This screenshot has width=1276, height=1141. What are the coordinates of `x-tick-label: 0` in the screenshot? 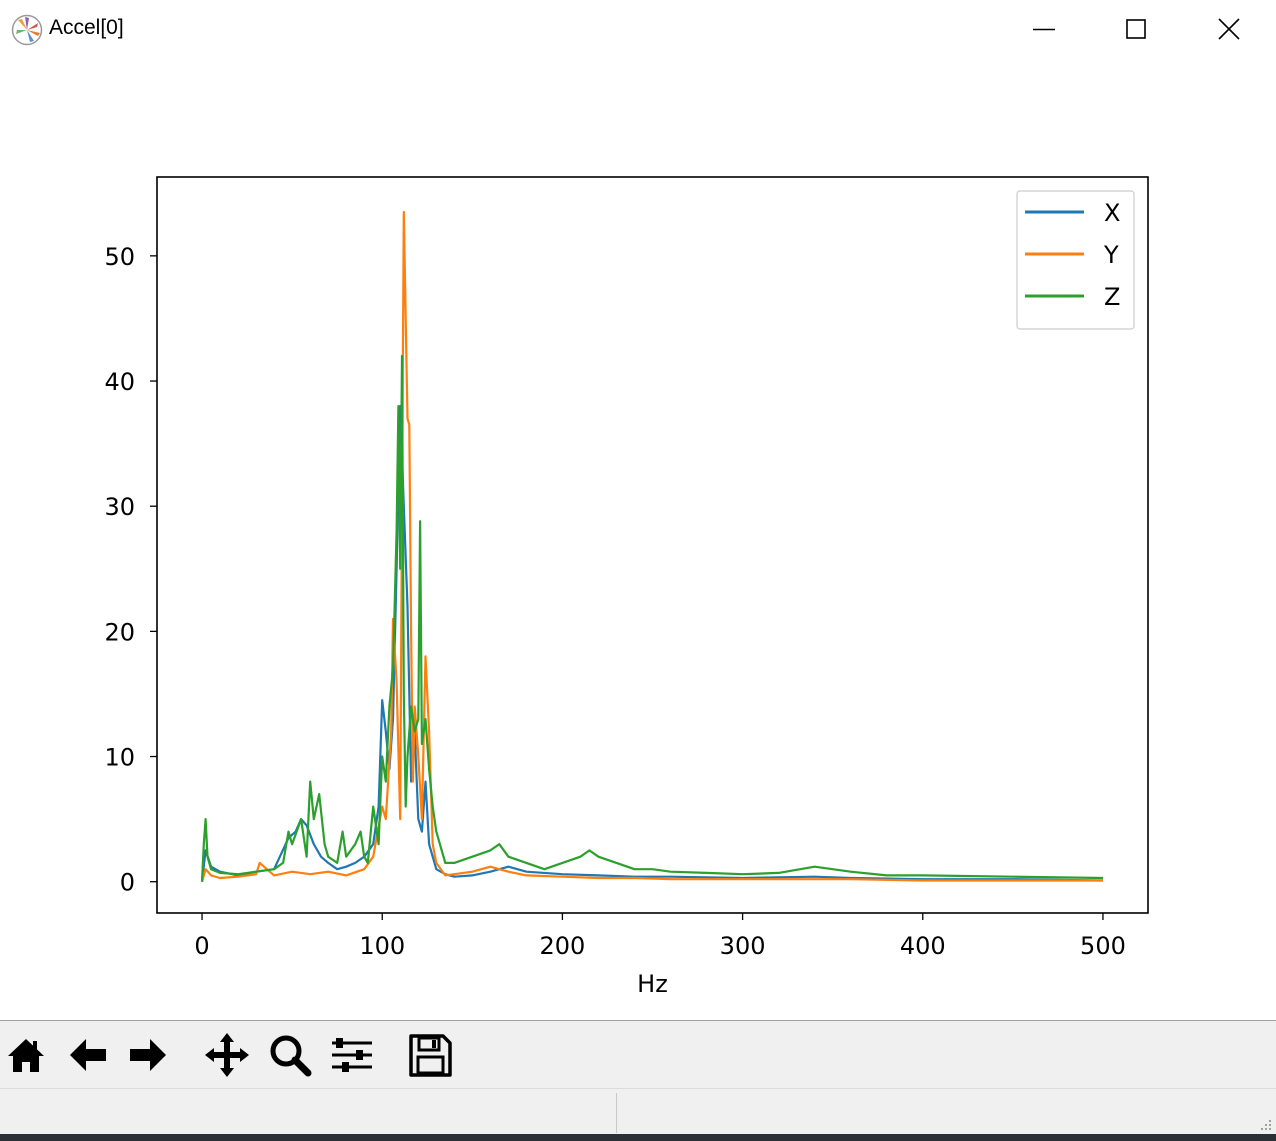 It's located at (201, 946).